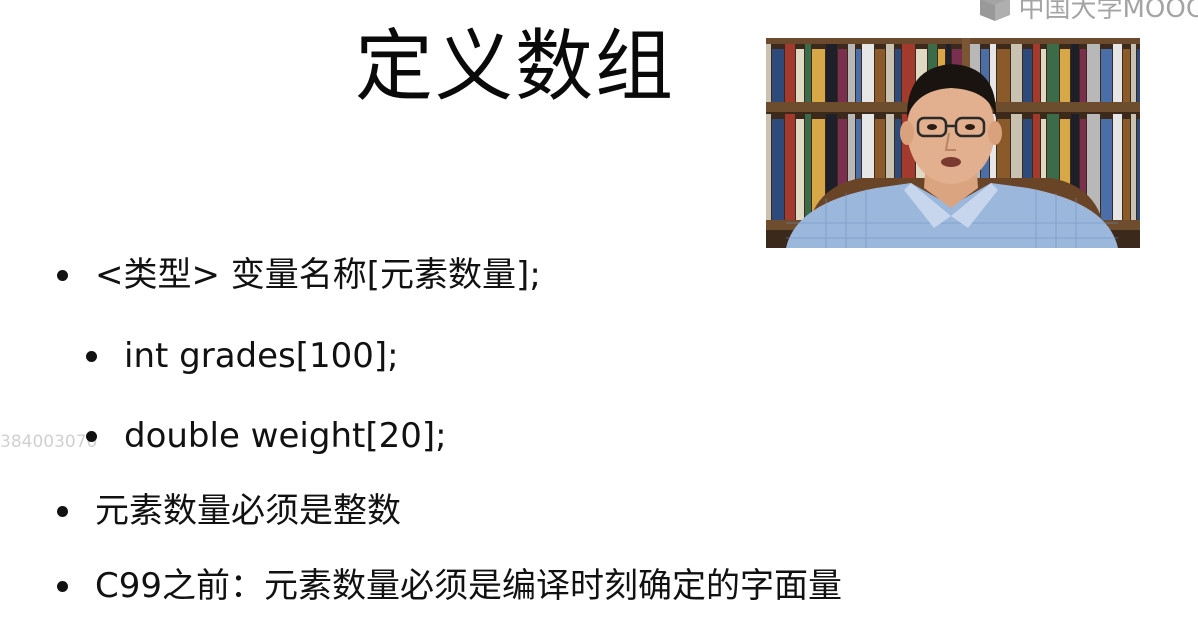 This screenshot has width=1198, height=635. I want to click on presenter-video, so click(953, 143).